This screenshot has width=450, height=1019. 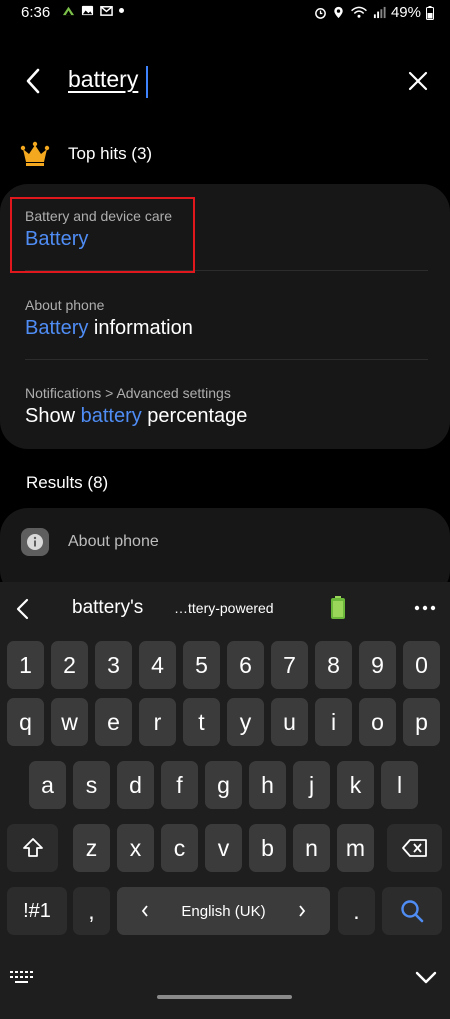 I want to click on hit-title: Battery information, so click(x=227, y=328).